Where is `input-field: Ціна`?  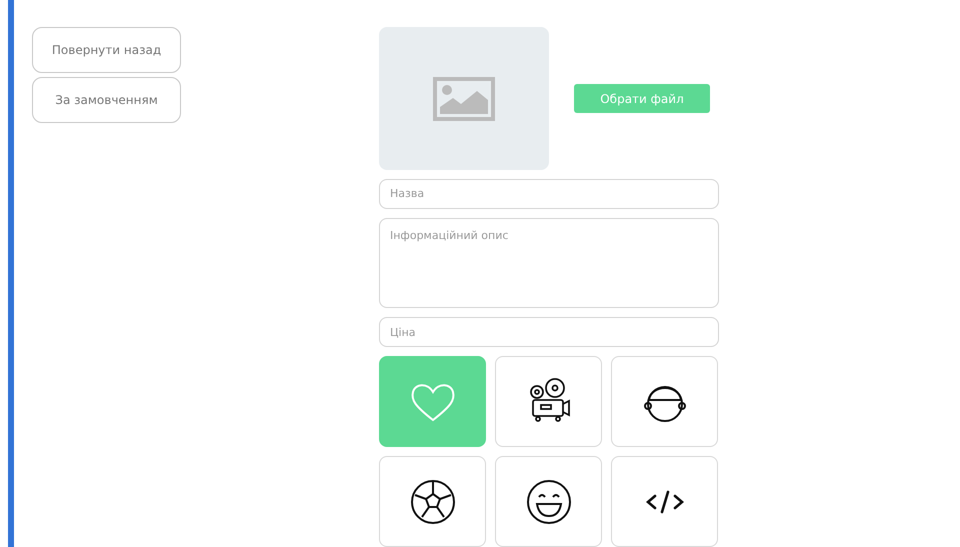 input-field: Ціна is located at coordinates (549, 332).